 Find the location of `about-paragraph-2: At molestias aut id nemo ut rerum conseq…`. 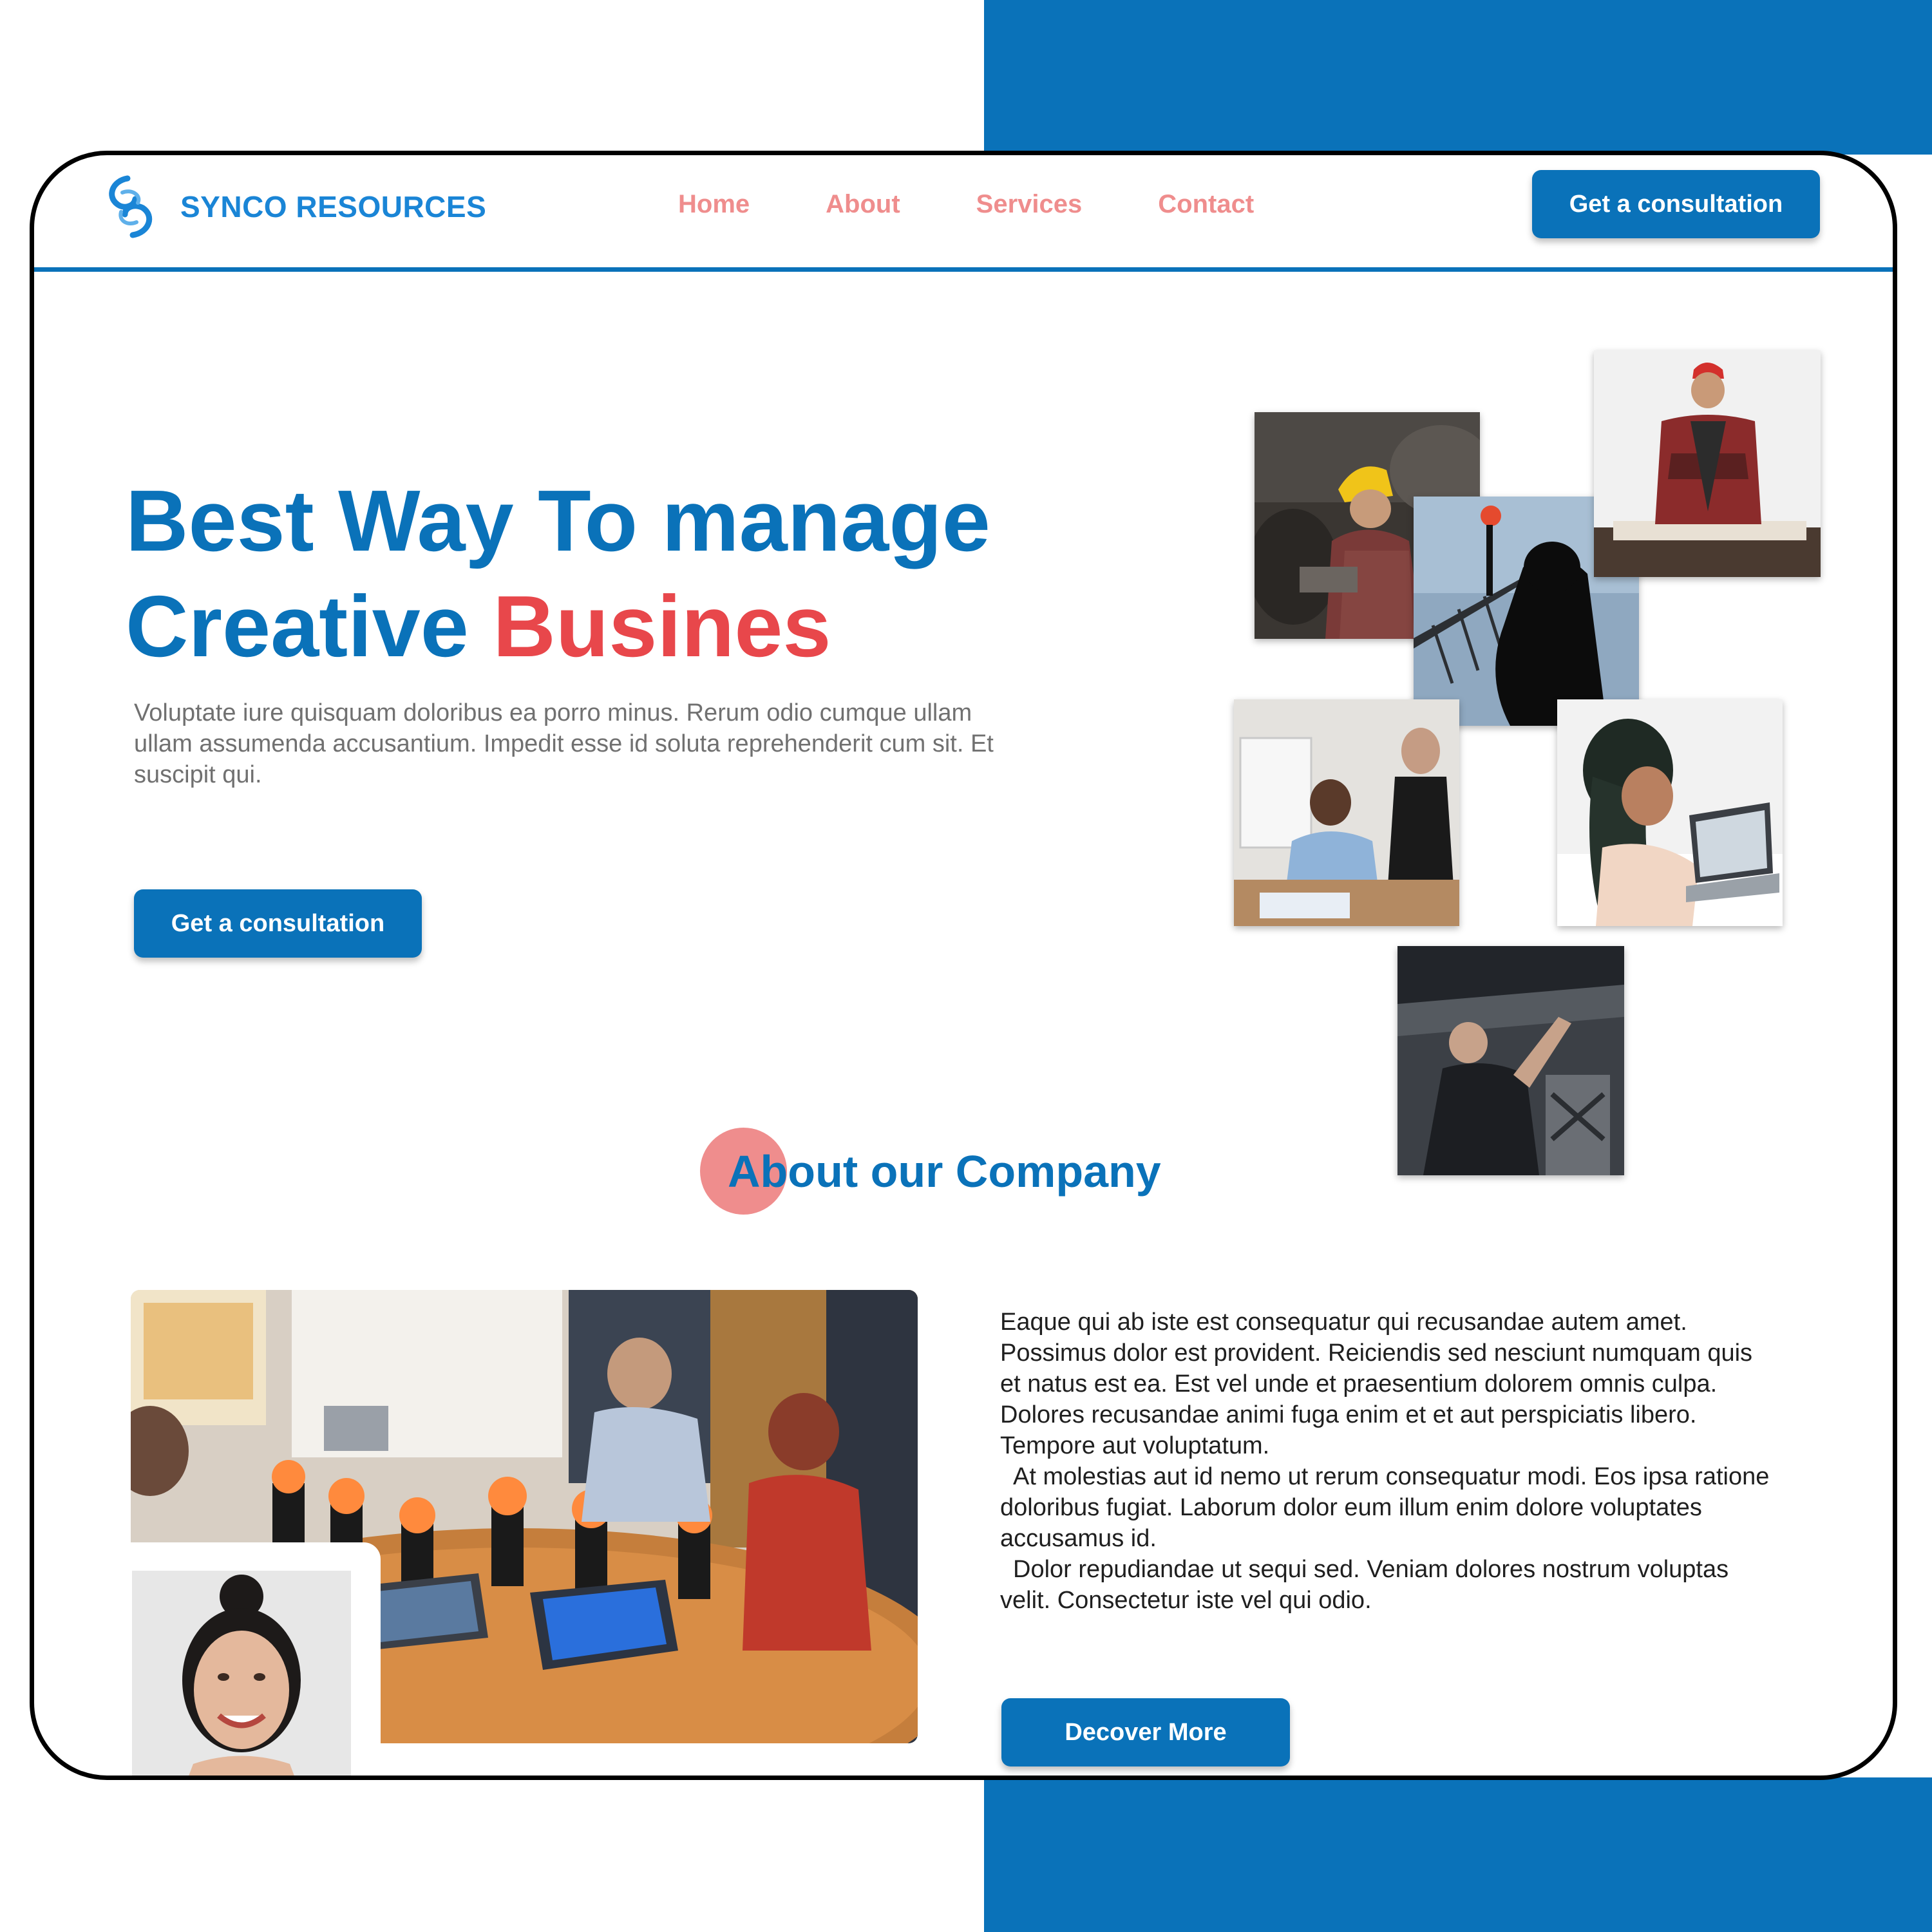

about-paragraph-2: At molestias aut id nemo ut rerum conseq… is located at coordinates (1385, 1508).